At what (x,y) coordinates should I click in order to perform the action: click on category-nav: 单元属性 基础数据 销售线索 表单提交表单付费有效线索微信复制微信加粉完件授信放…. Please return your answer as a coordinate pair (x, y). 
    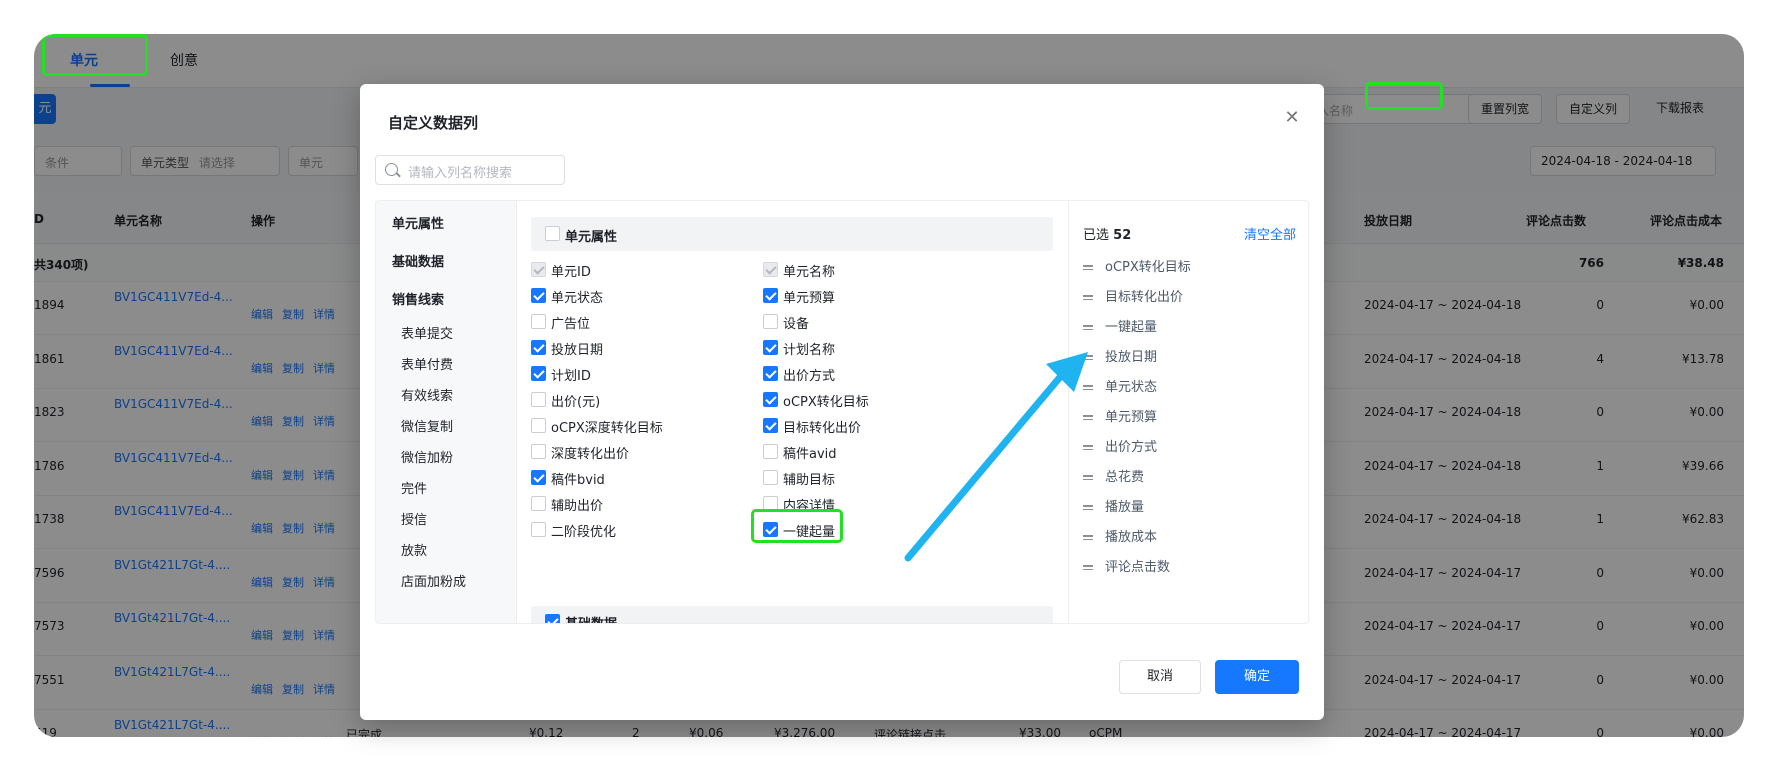
    Looking at the image, I should click on (446, 412).